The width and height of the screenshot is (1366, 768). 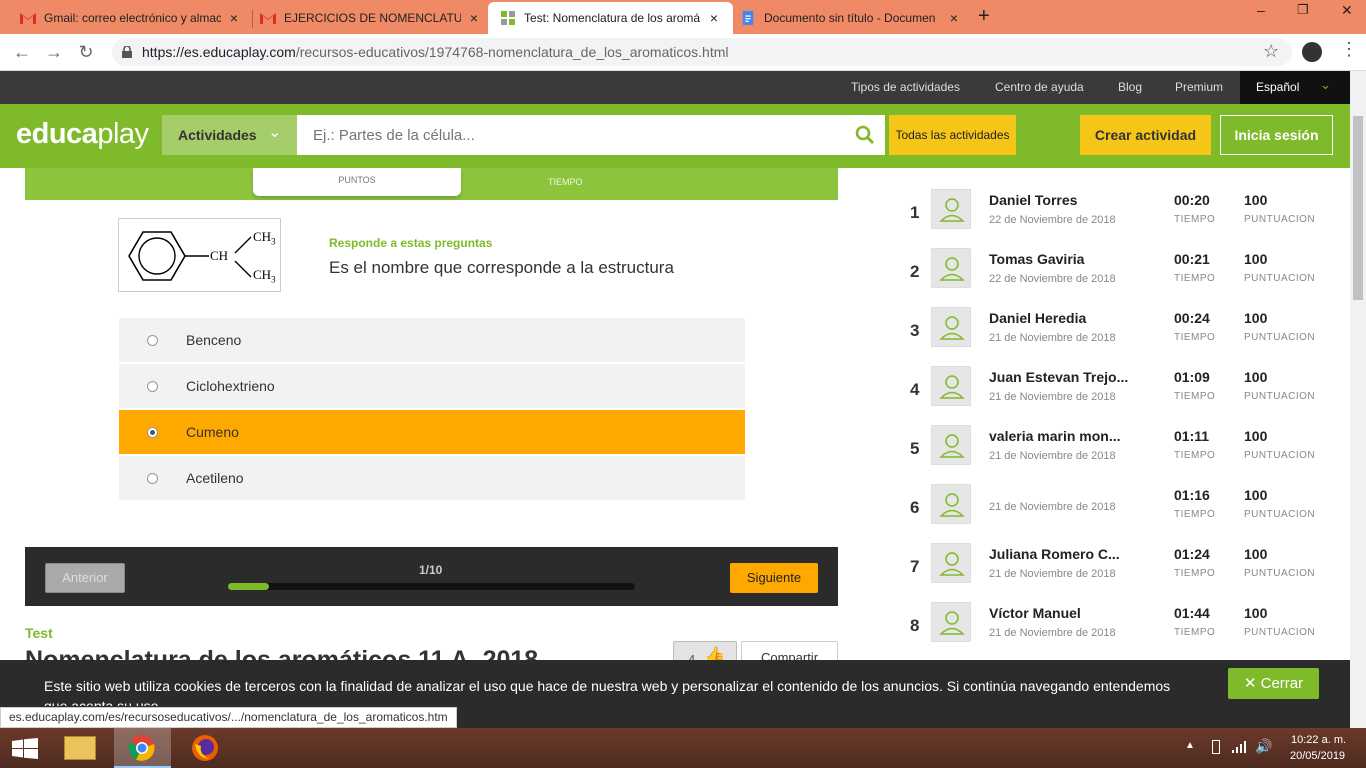 What do you see at coordinates (1192, 495) in the screenshot?
I see `play-time: 01:16` at bounding box center [1192, 495].